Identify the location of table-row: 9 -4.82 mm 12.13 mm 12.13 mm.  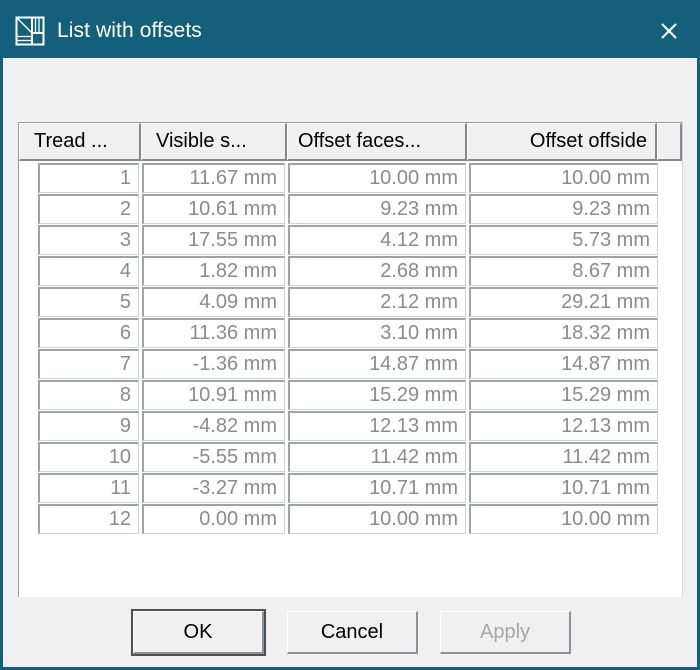
(350, 426).